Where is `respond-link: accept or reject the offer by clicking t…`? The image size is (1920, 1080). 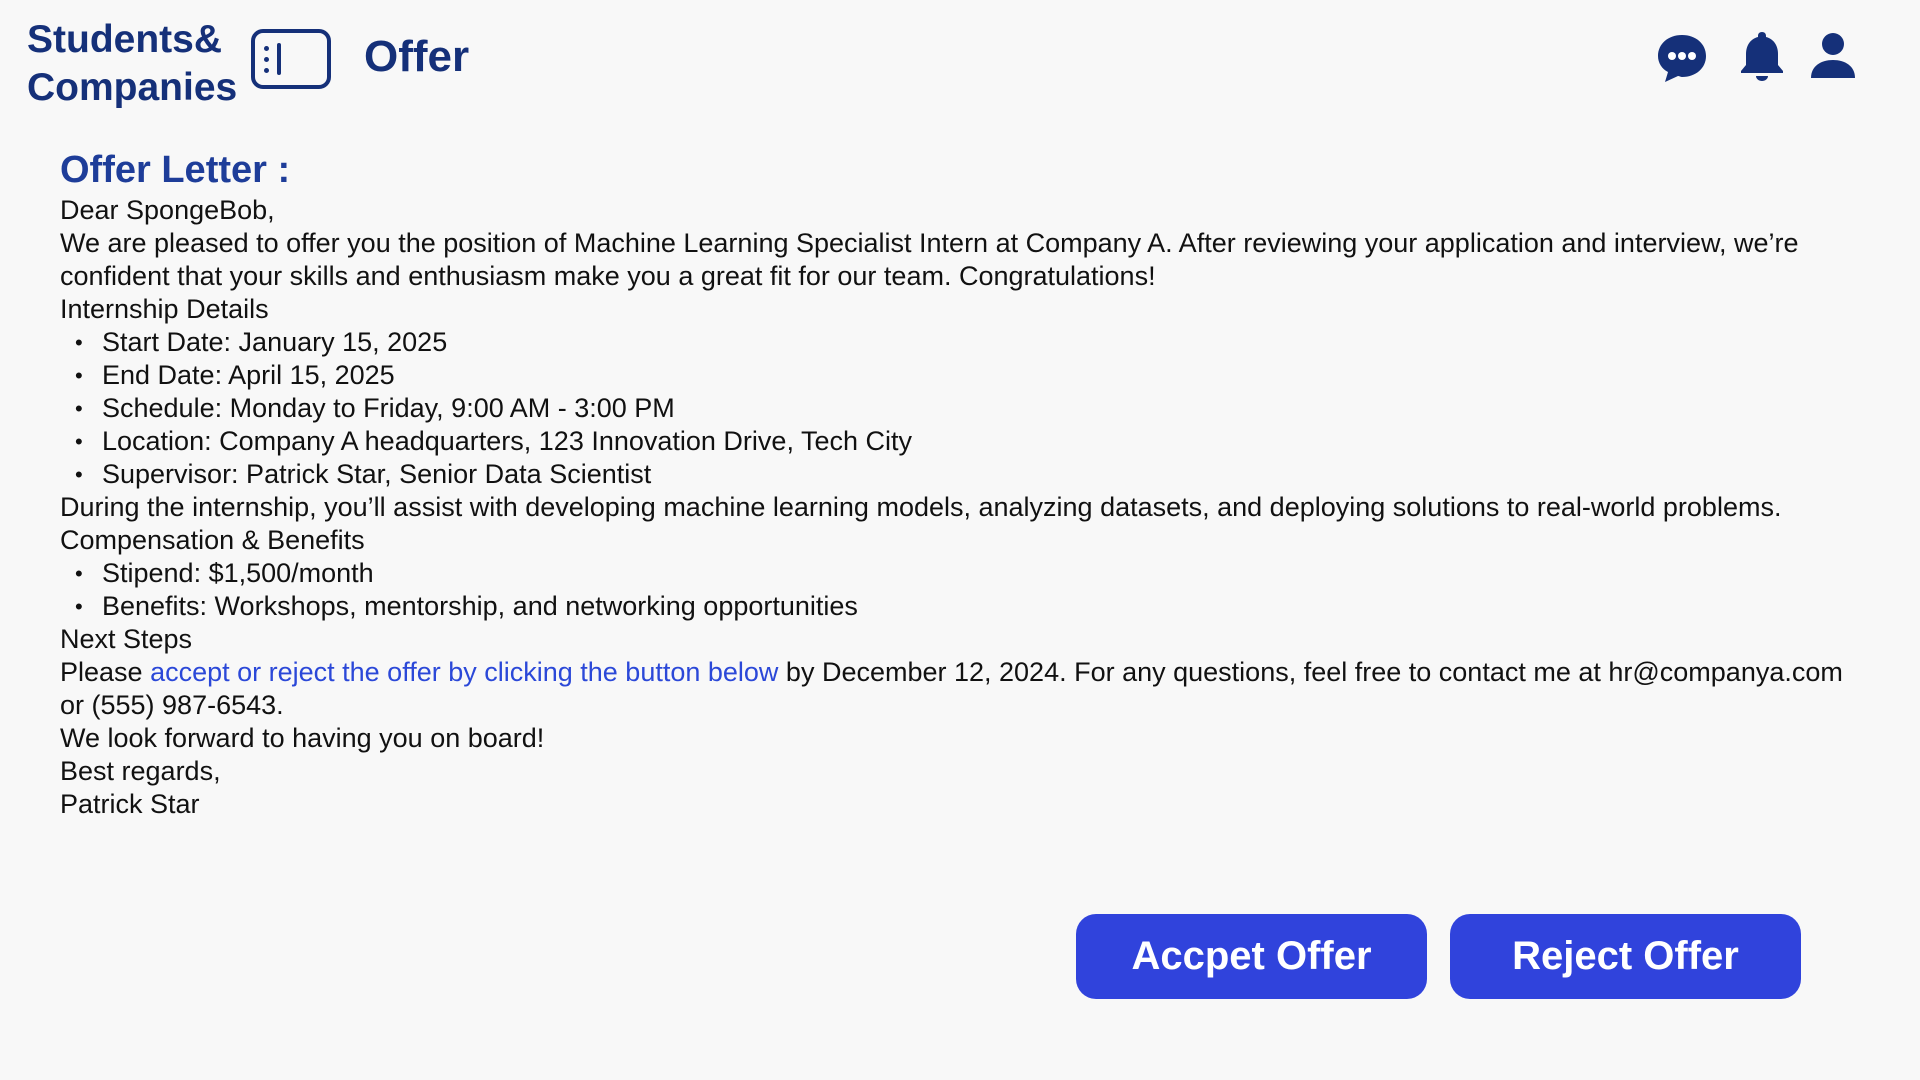 respond-link: accept or reject the offer by clicking t… is located at coordinates (464, 672).